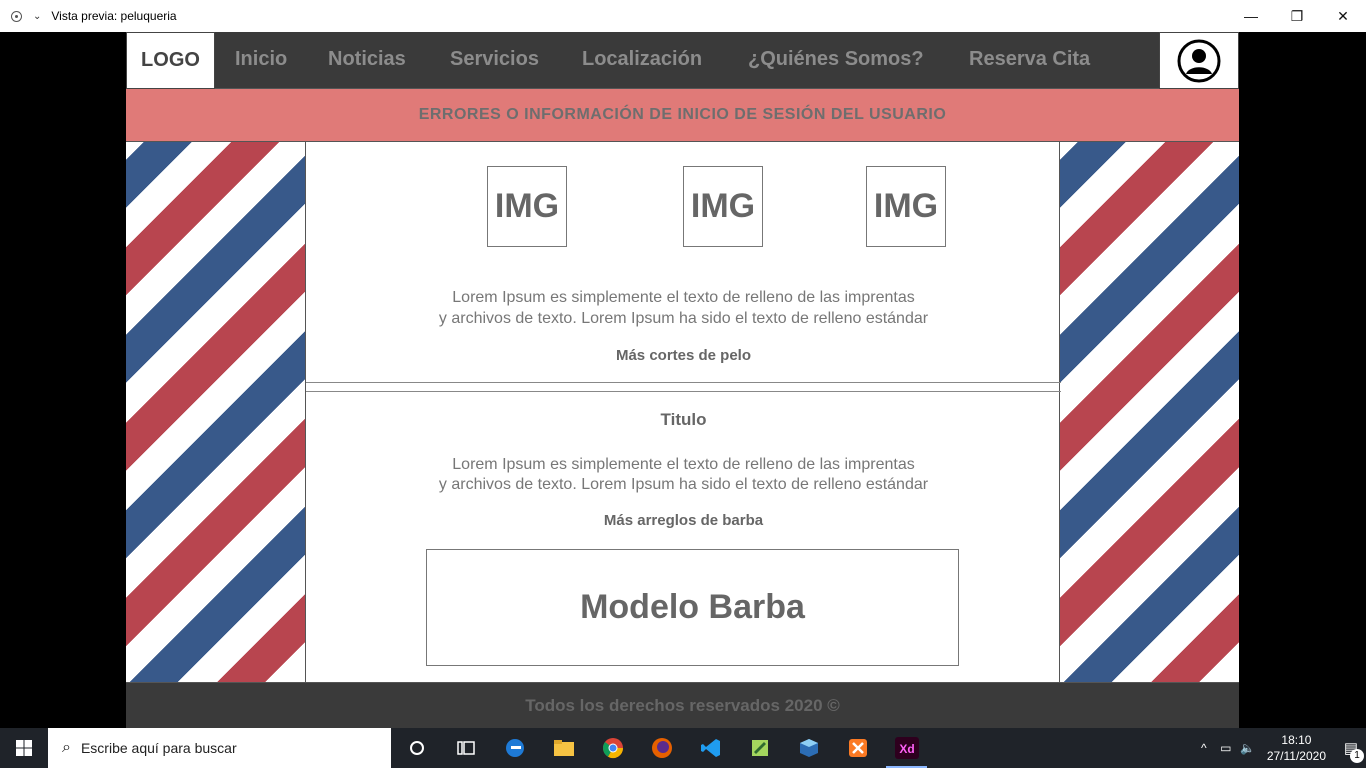  I want to click on chevron-down-icon: ⌄, so click(37, 16).